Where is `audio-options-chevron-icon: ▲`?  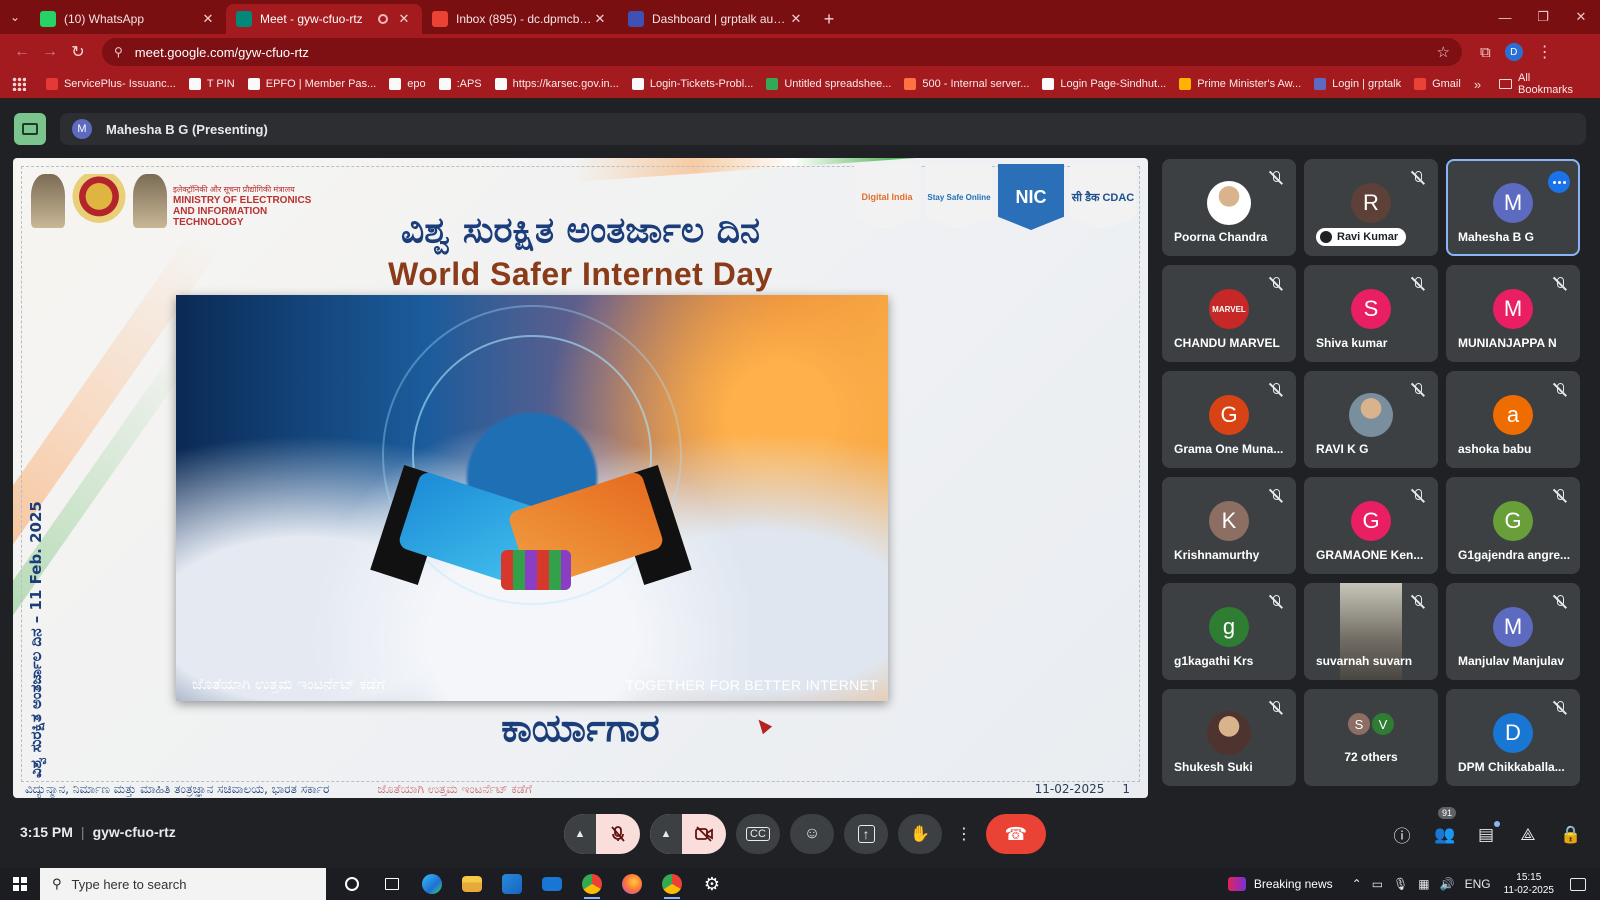
audio-options-chevron-icon: ▲ is located at coordinates (580, 834).